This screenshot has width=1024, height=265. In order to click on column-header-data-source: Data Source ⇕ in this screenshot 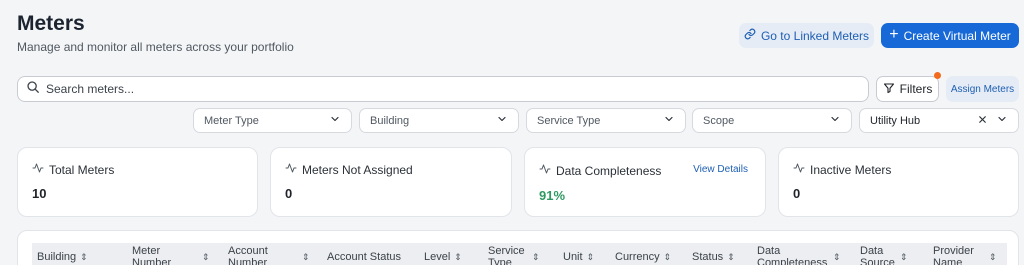, I will do `click(884, 255)`.